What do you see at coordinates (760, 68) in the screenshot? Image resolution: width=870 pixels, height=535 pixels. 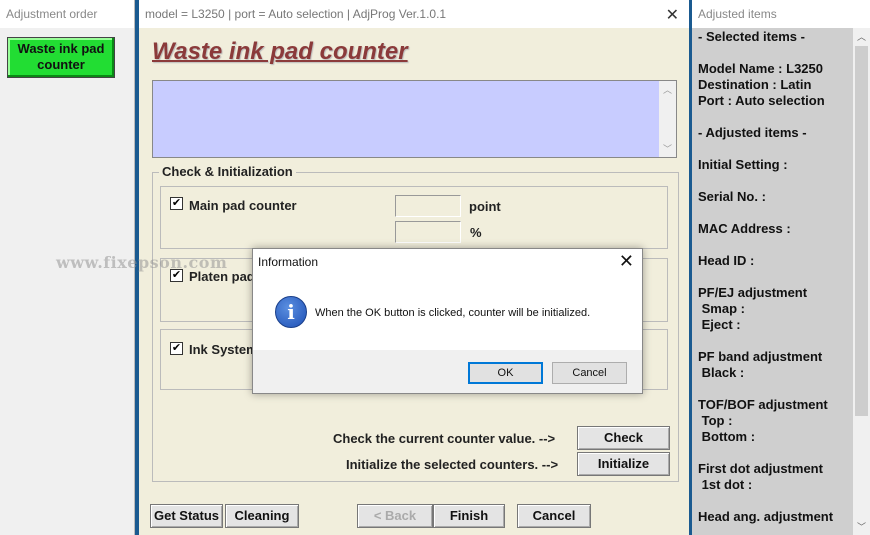 I see `list-item: Model Name : L3250` at bounding box center [760, 68].